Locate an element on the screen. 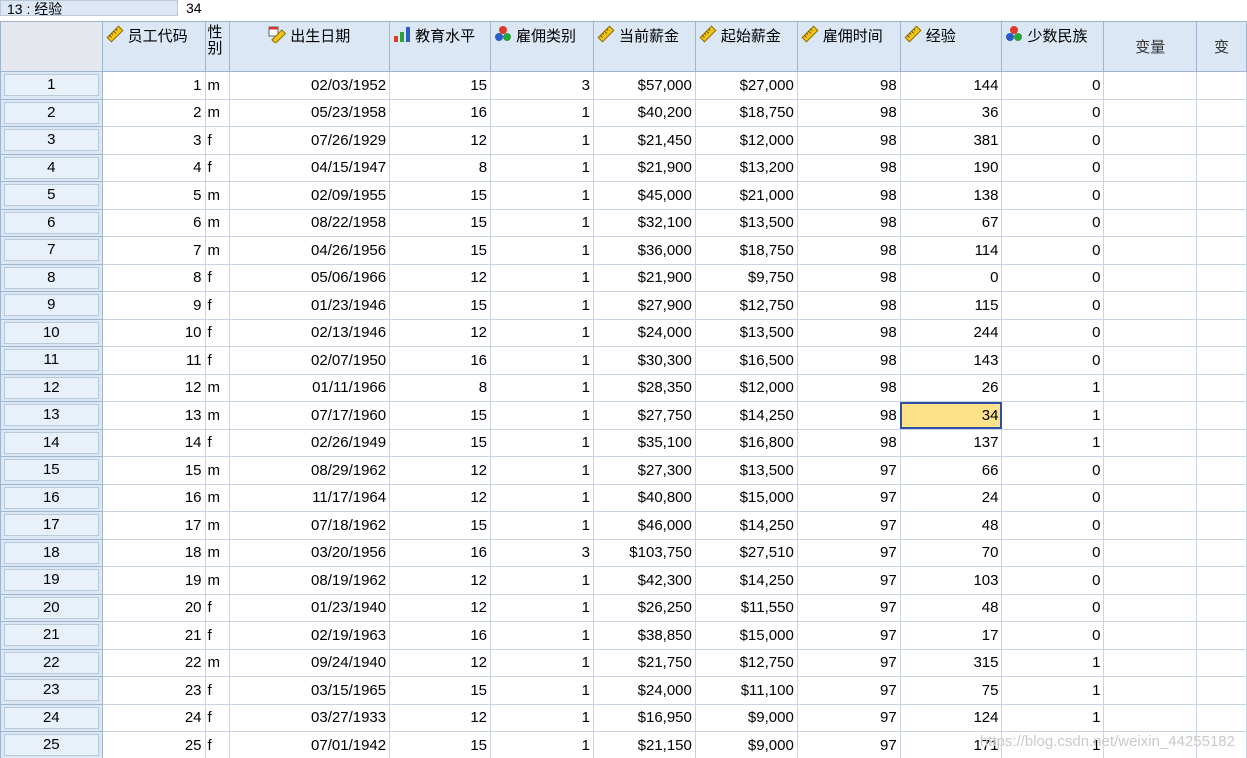  data-cell: 07/18/1962 is located at coordinates (309, 525).